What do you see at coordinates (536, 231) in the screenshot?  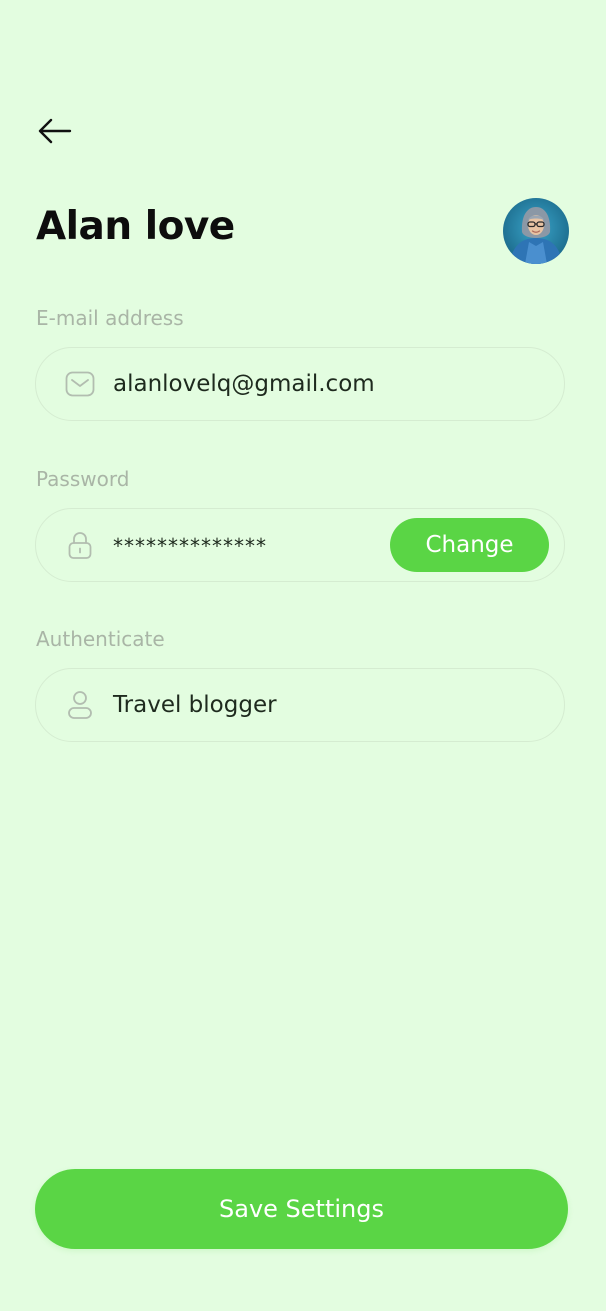 I see `avatar` at bounding box center [536, 231].